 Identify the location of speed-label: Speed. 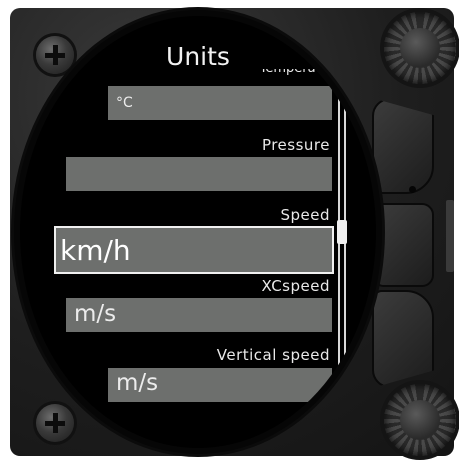
(305, 215).